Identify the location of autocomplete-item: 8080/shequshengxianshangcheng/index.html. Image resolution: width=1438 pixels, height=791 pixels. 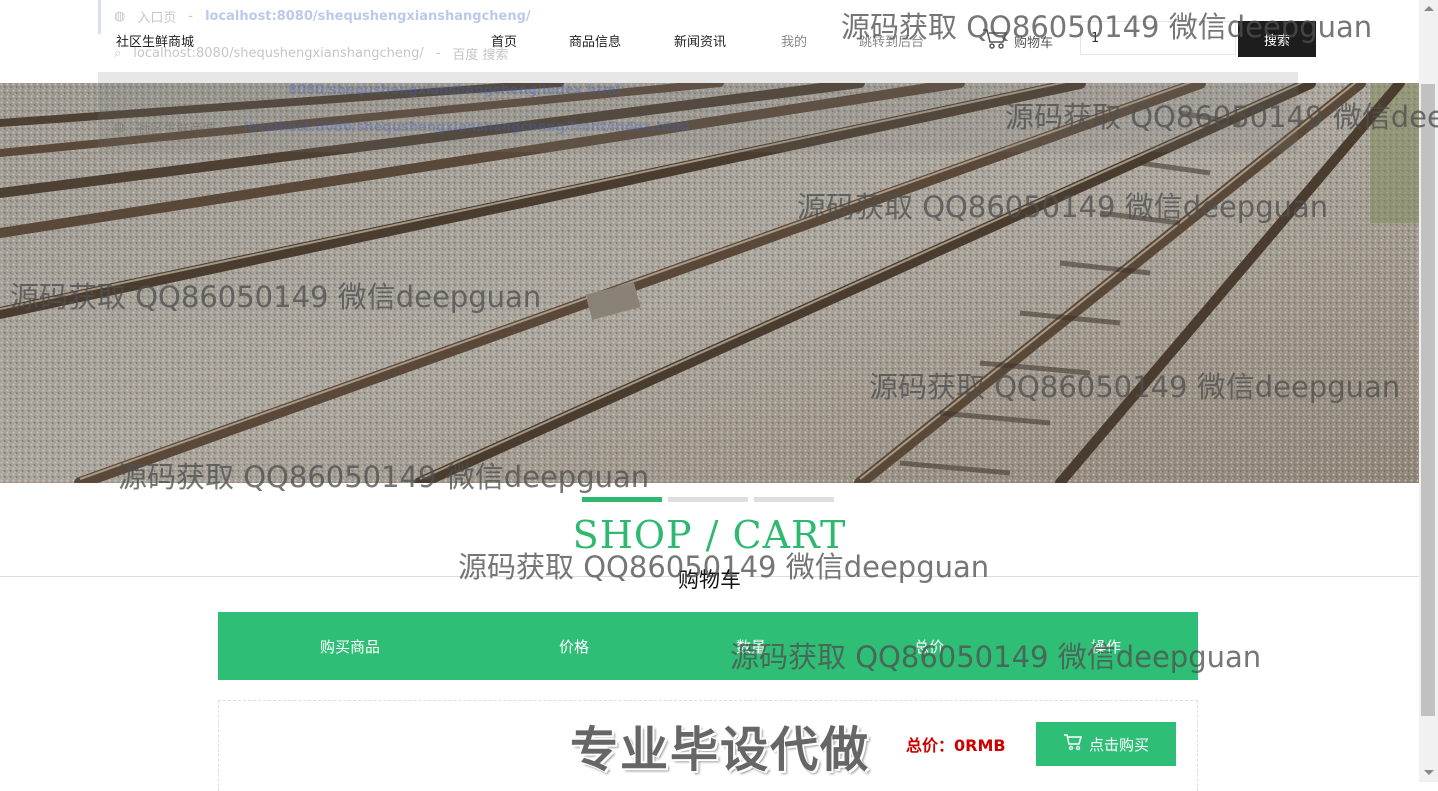
(454, 90).